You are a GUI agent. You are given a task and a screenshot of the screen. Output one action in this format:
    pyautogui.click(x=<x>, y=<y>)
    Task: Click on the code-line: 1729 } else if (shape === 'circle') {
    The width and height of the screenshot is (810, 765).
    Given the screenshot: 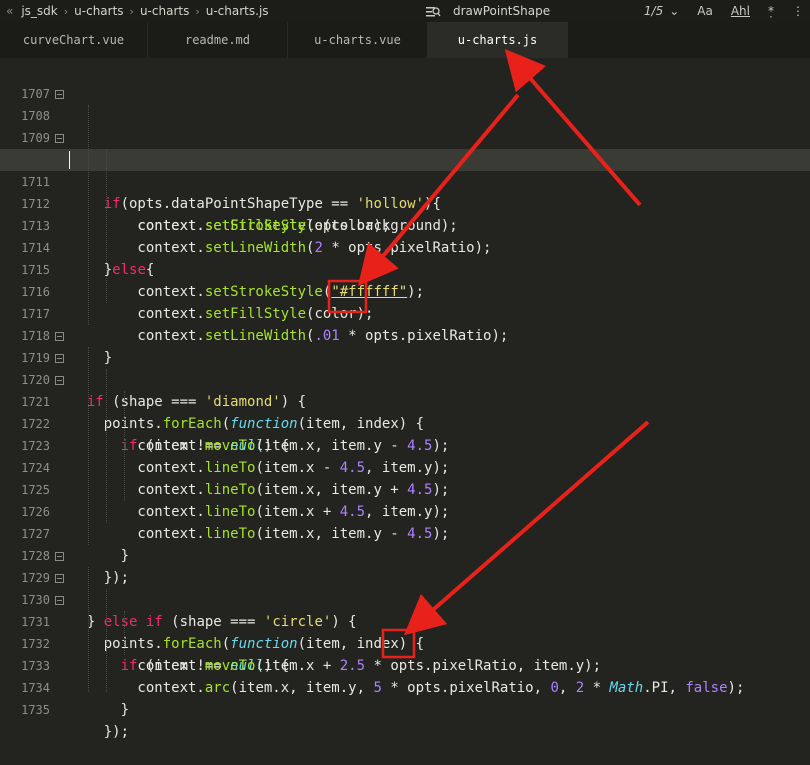 What is the action you would take?
    pyautogui.click(x=405, y=587)
    